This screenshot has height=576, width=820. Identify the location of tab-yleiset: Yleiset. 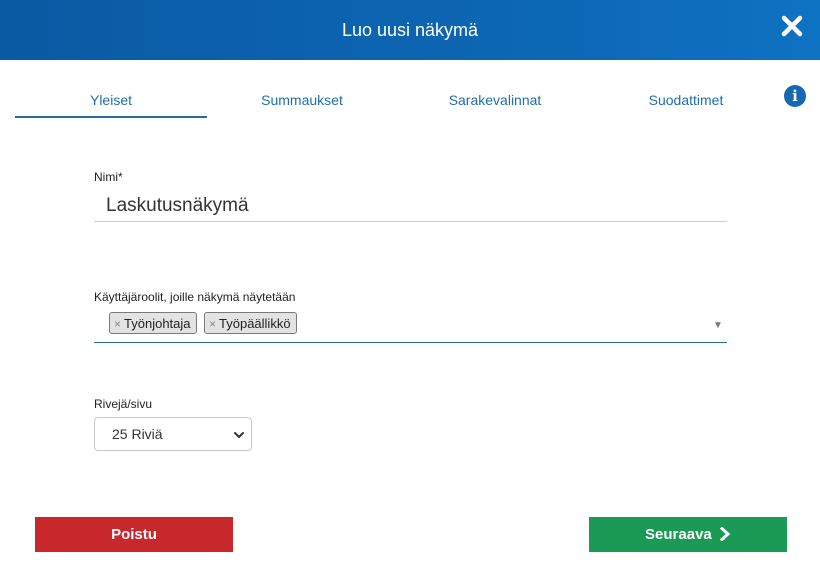
(111, 99).